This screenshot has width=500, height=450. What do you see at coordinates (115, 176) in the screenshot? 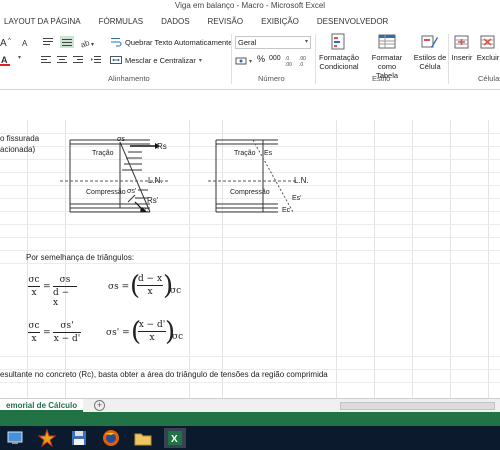
I see `stress-diagram` at bounding box center [115, 176].